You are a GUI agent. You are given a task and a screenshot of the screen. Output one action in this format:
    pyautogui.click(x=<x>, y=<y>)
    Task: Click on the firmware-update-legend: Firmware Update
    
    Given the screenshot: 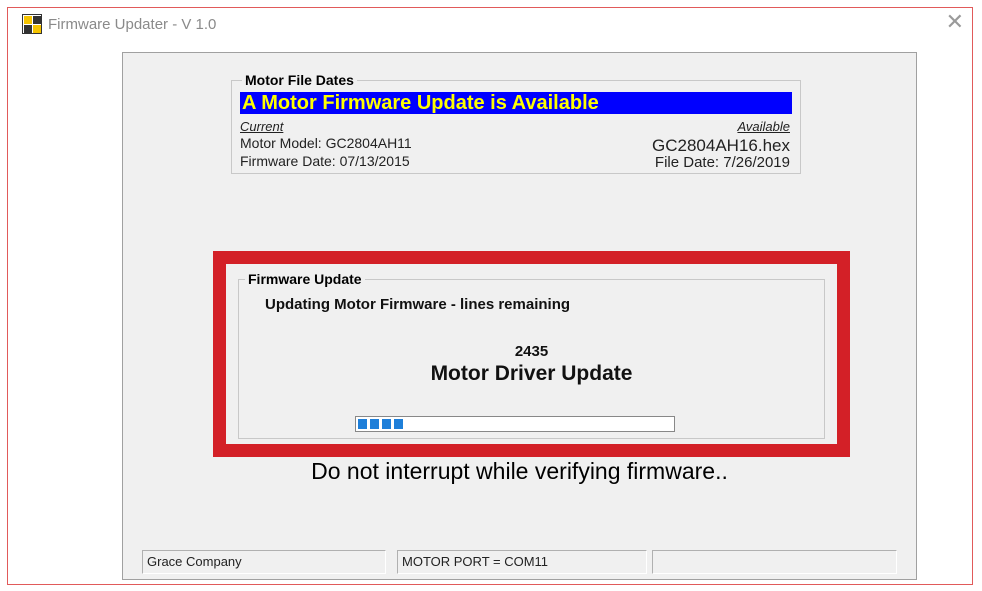 What is the action you would take?
    pyautogui.click(x=305, y=279)
    